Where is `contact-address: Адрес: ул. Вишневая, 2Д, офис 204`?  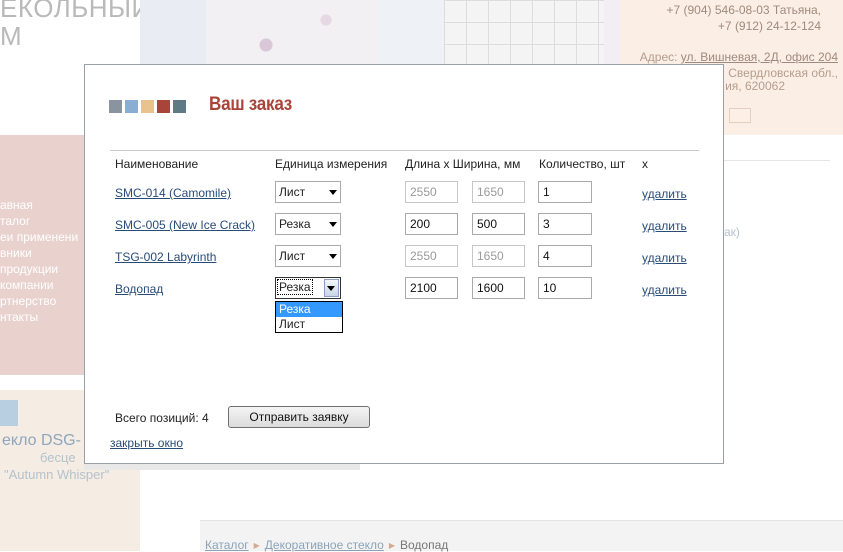 contact-address: Адрес: ул. Вишневая, 2Д, офис 204 is located at coordinates (739, 57).